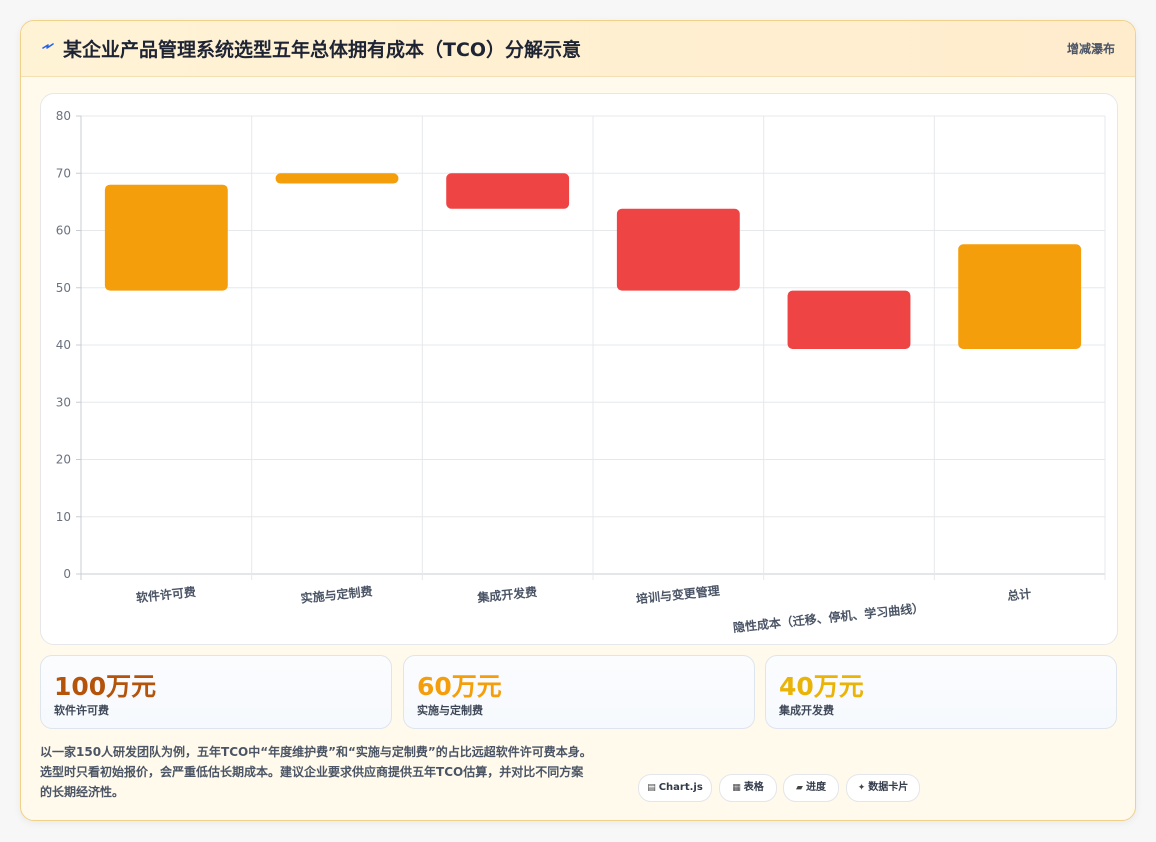 Image resolution: width=1156 pixels, height=842 pixels. Describe the element at coordinates (941, 692) in the screenshot. I see `stat-card-integration: 40万元 集成开发费` at that location.